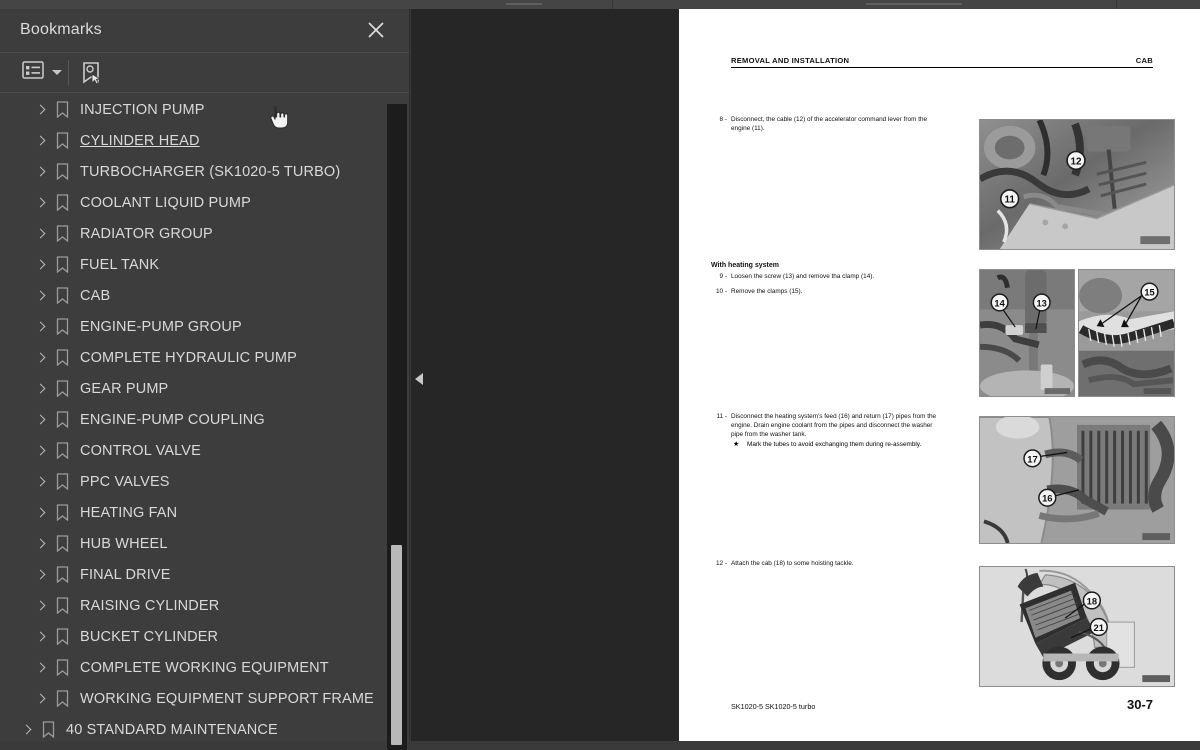  Describe the element at coordinates (1126, 333) in the screenshot. I see `heating-clamps-photo-right: 15` at that location.